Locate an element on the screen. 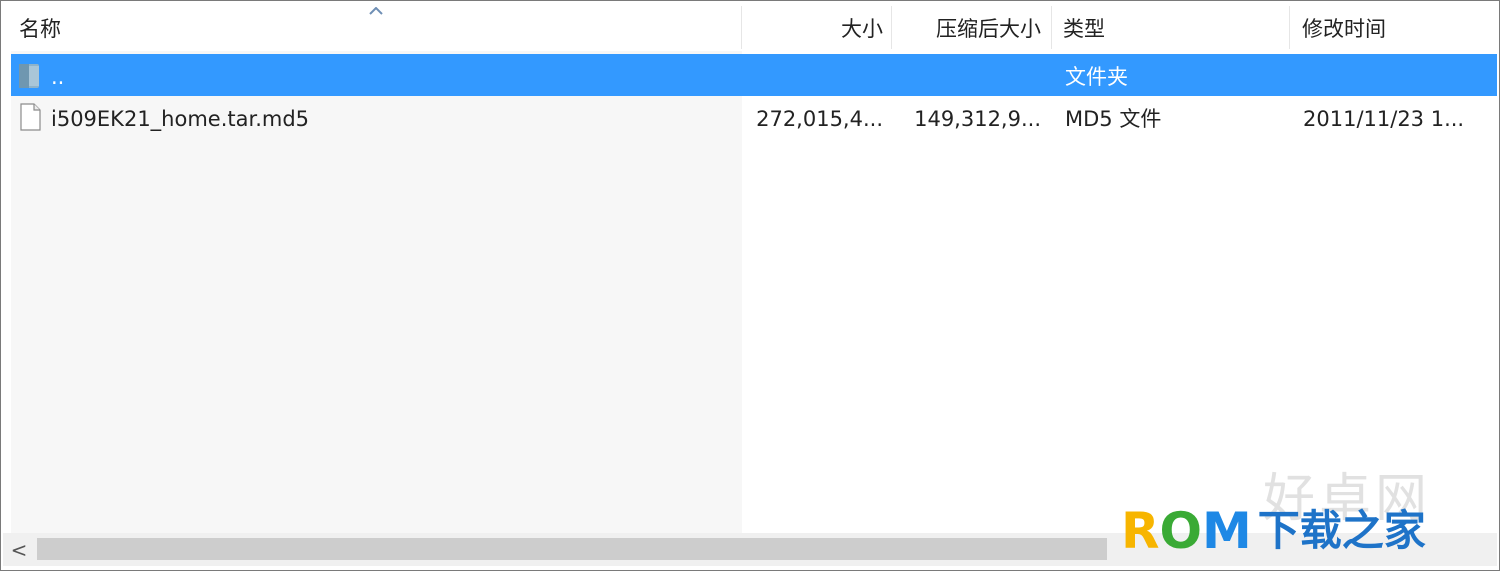 This screenshot has height=571, width=1500. file-type: 文件夹 is located at coordinates (1096, 77).